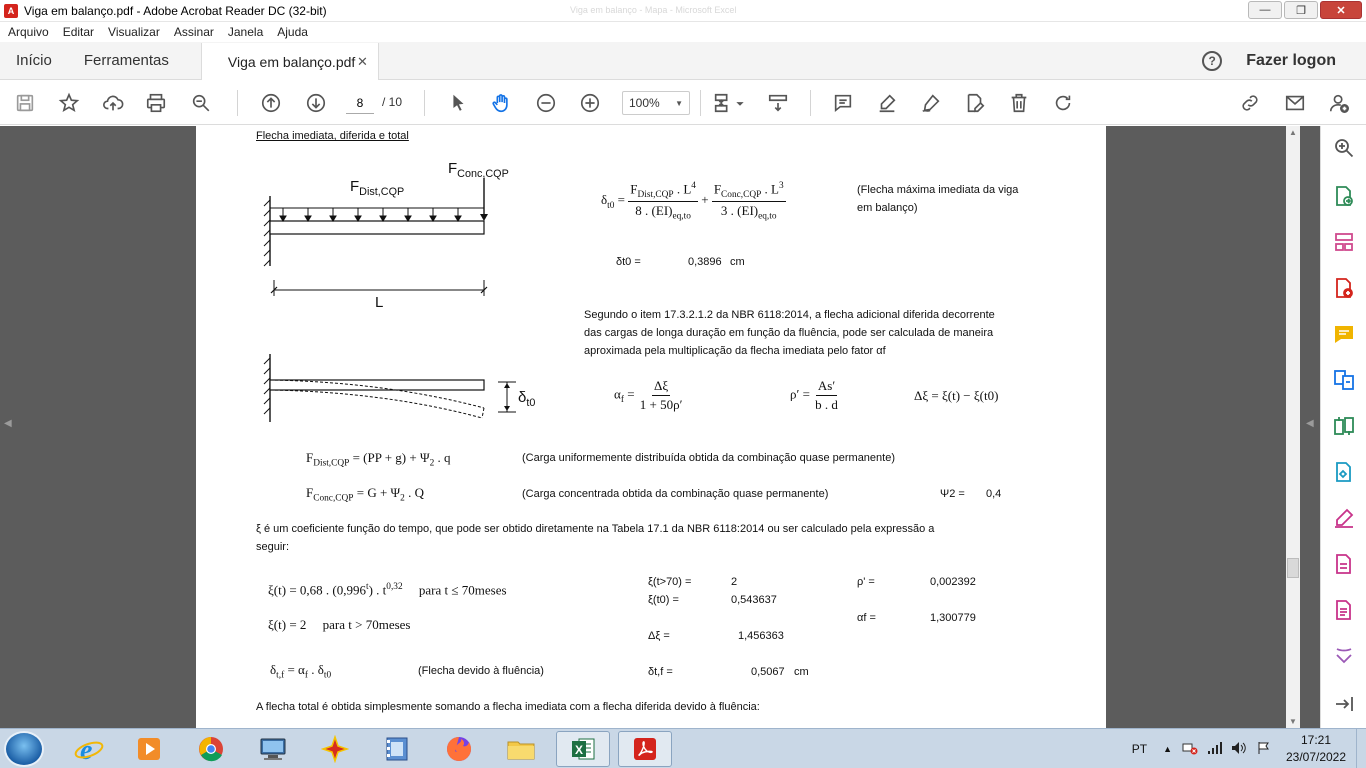 Image resolution: width=1366 pixels, height=768 pixels. What do you see at coordinates (1344, 610) in the screenshot?
I see `protect-pdf-icon` at bounding box center [1344, 610].